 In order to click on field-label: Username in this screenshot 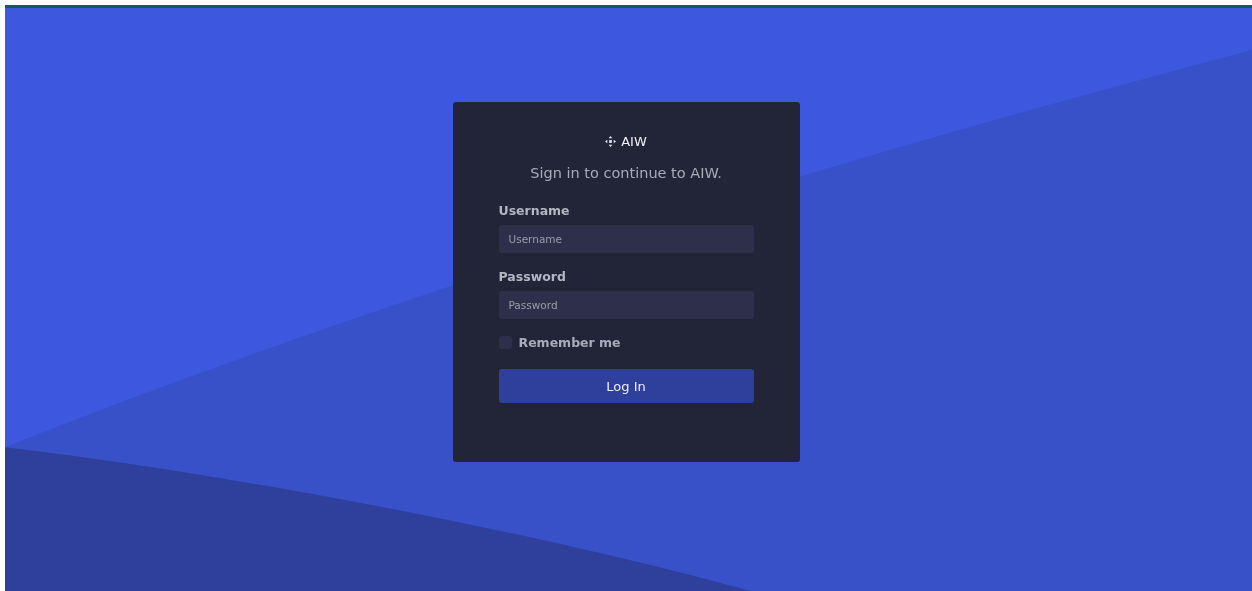, I will do `click(534, 210)`.